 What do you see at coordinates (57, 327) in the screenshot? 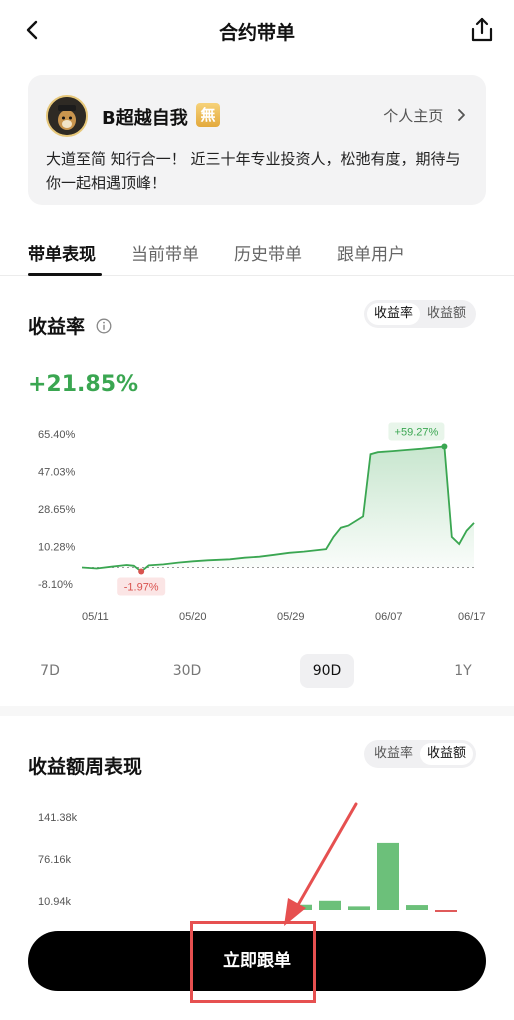
I see `returns-title: 收益率` at bounding box center [57, 327].